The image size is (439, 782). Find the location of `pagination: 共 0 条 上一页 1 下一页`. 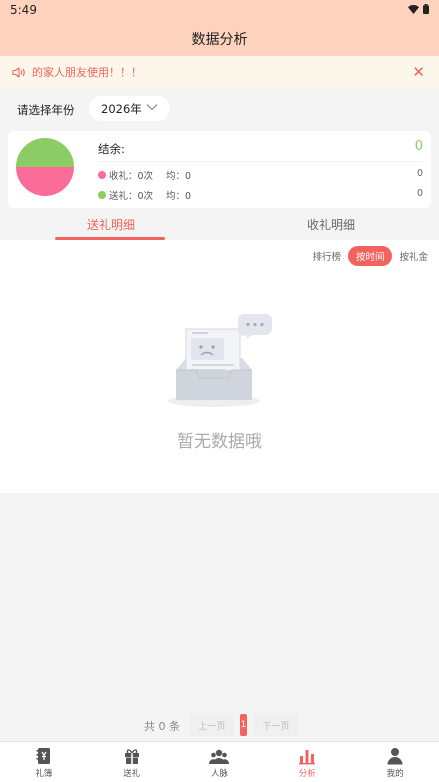

pagination: 共 0 条 上一页 1 下一页 is located at coordinates (219, 726).